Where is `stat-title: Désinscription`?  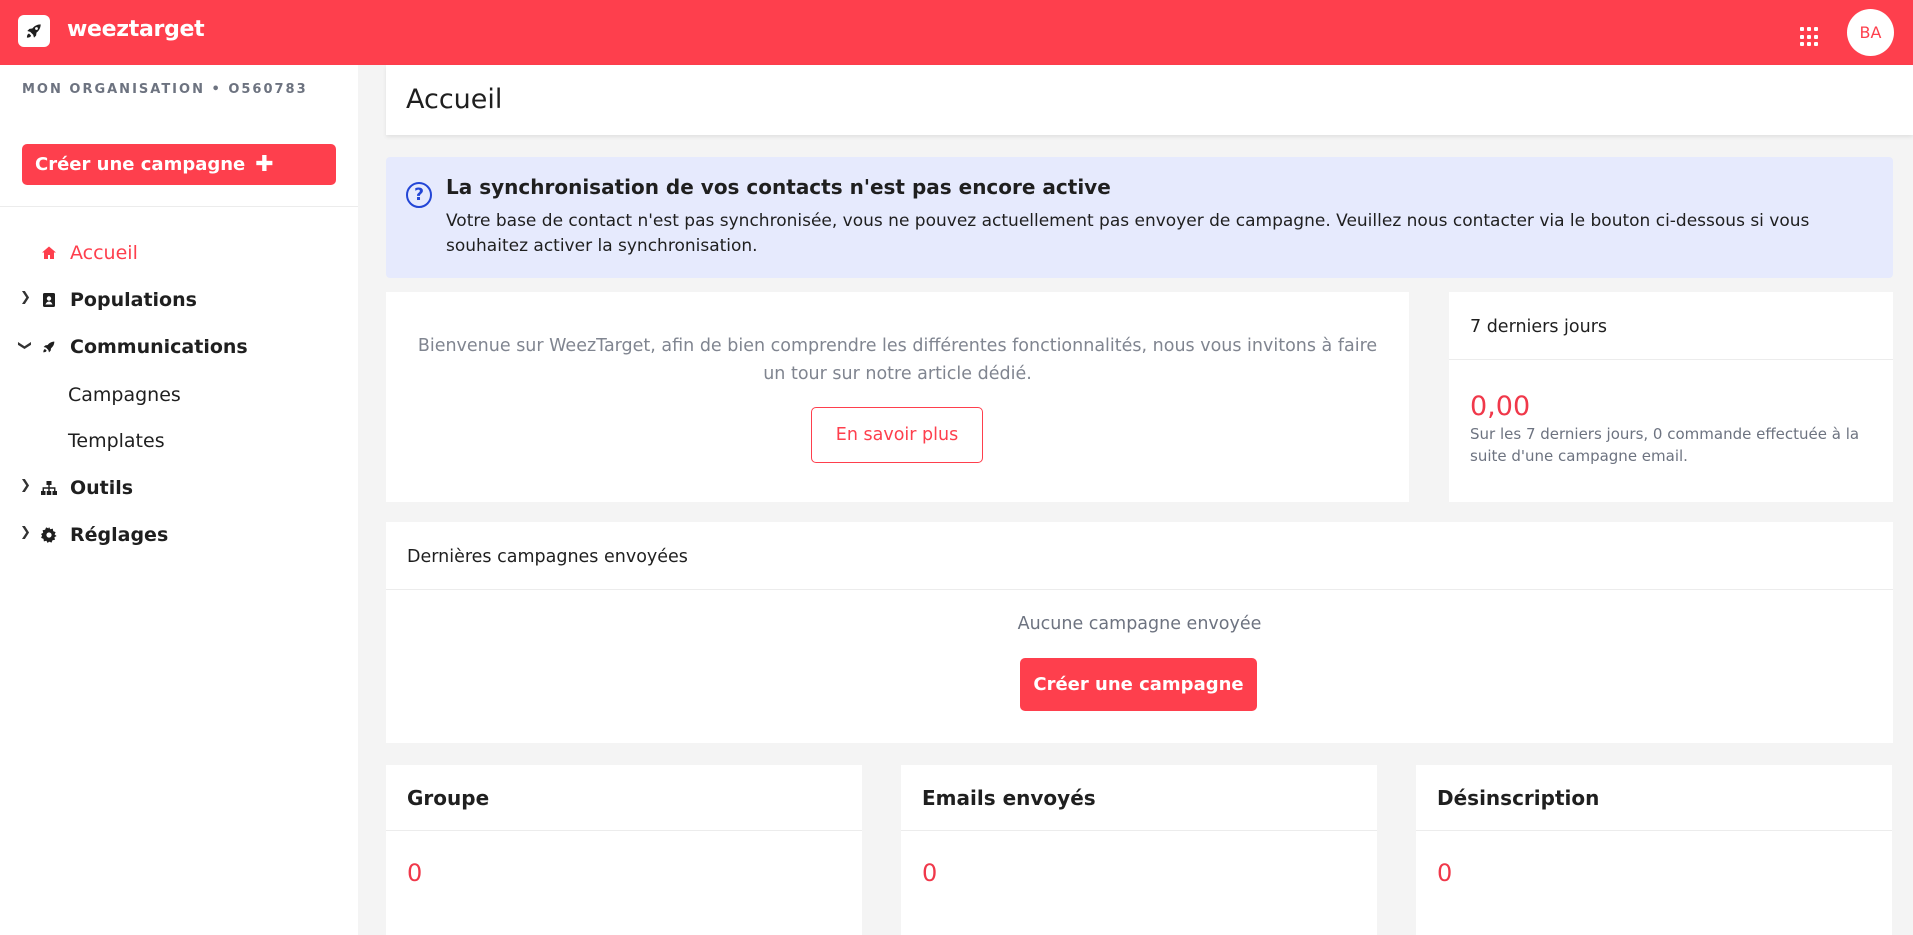 stat-title: Désinscription is located at coordinates (1518, 798).